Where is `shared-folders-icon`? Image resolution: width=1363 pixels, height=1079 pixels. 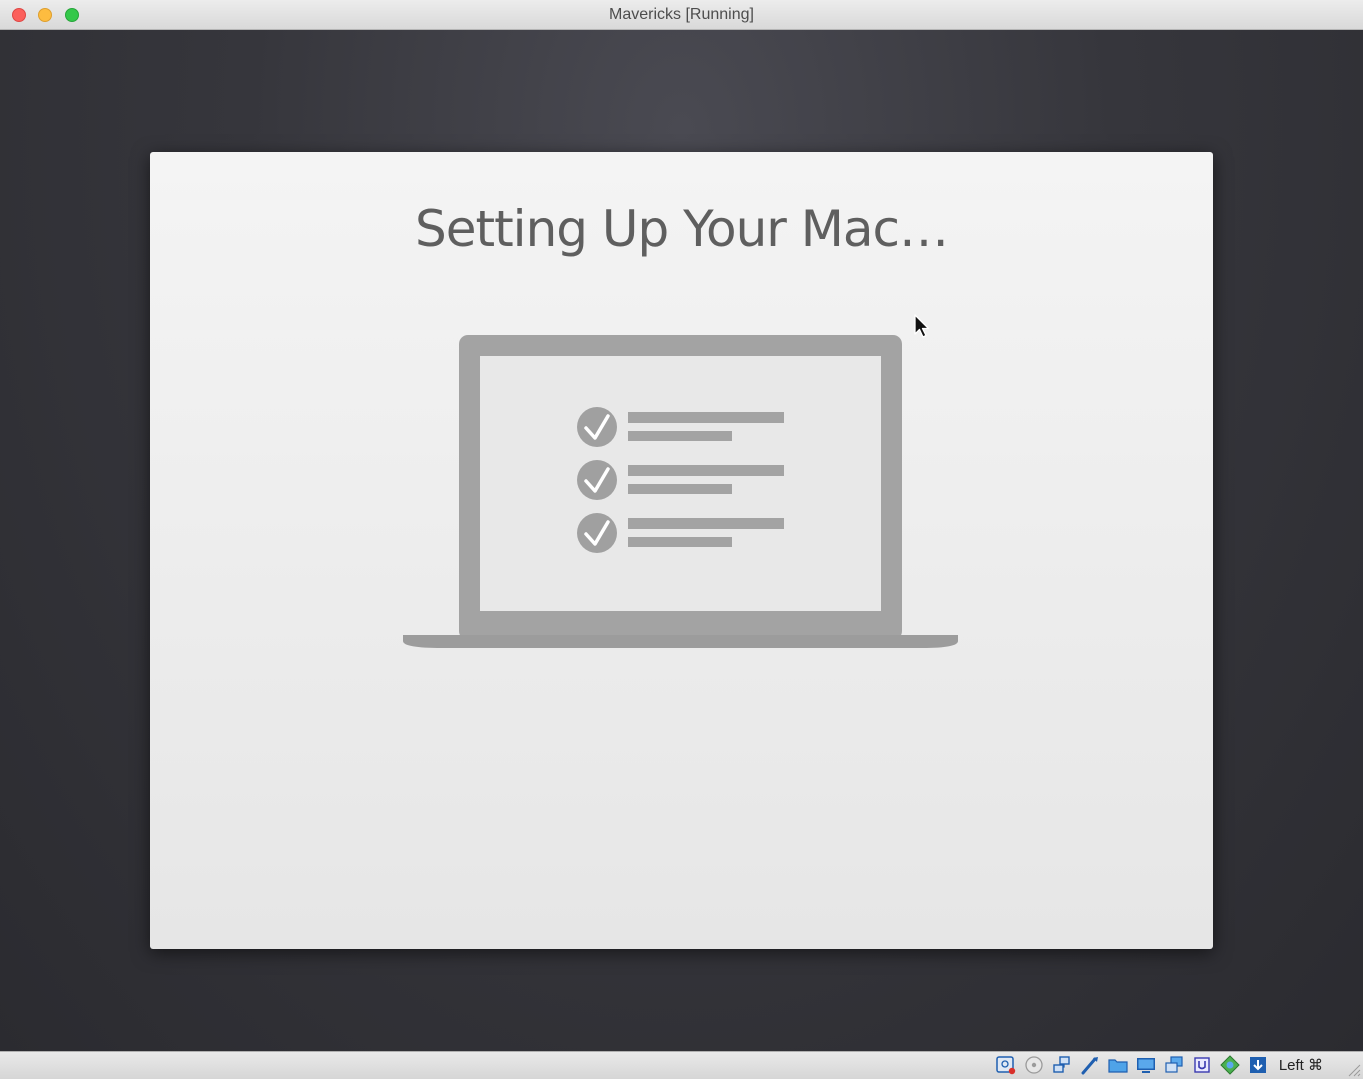
shared-folders-icon is located at coordinates (1118, 1065).